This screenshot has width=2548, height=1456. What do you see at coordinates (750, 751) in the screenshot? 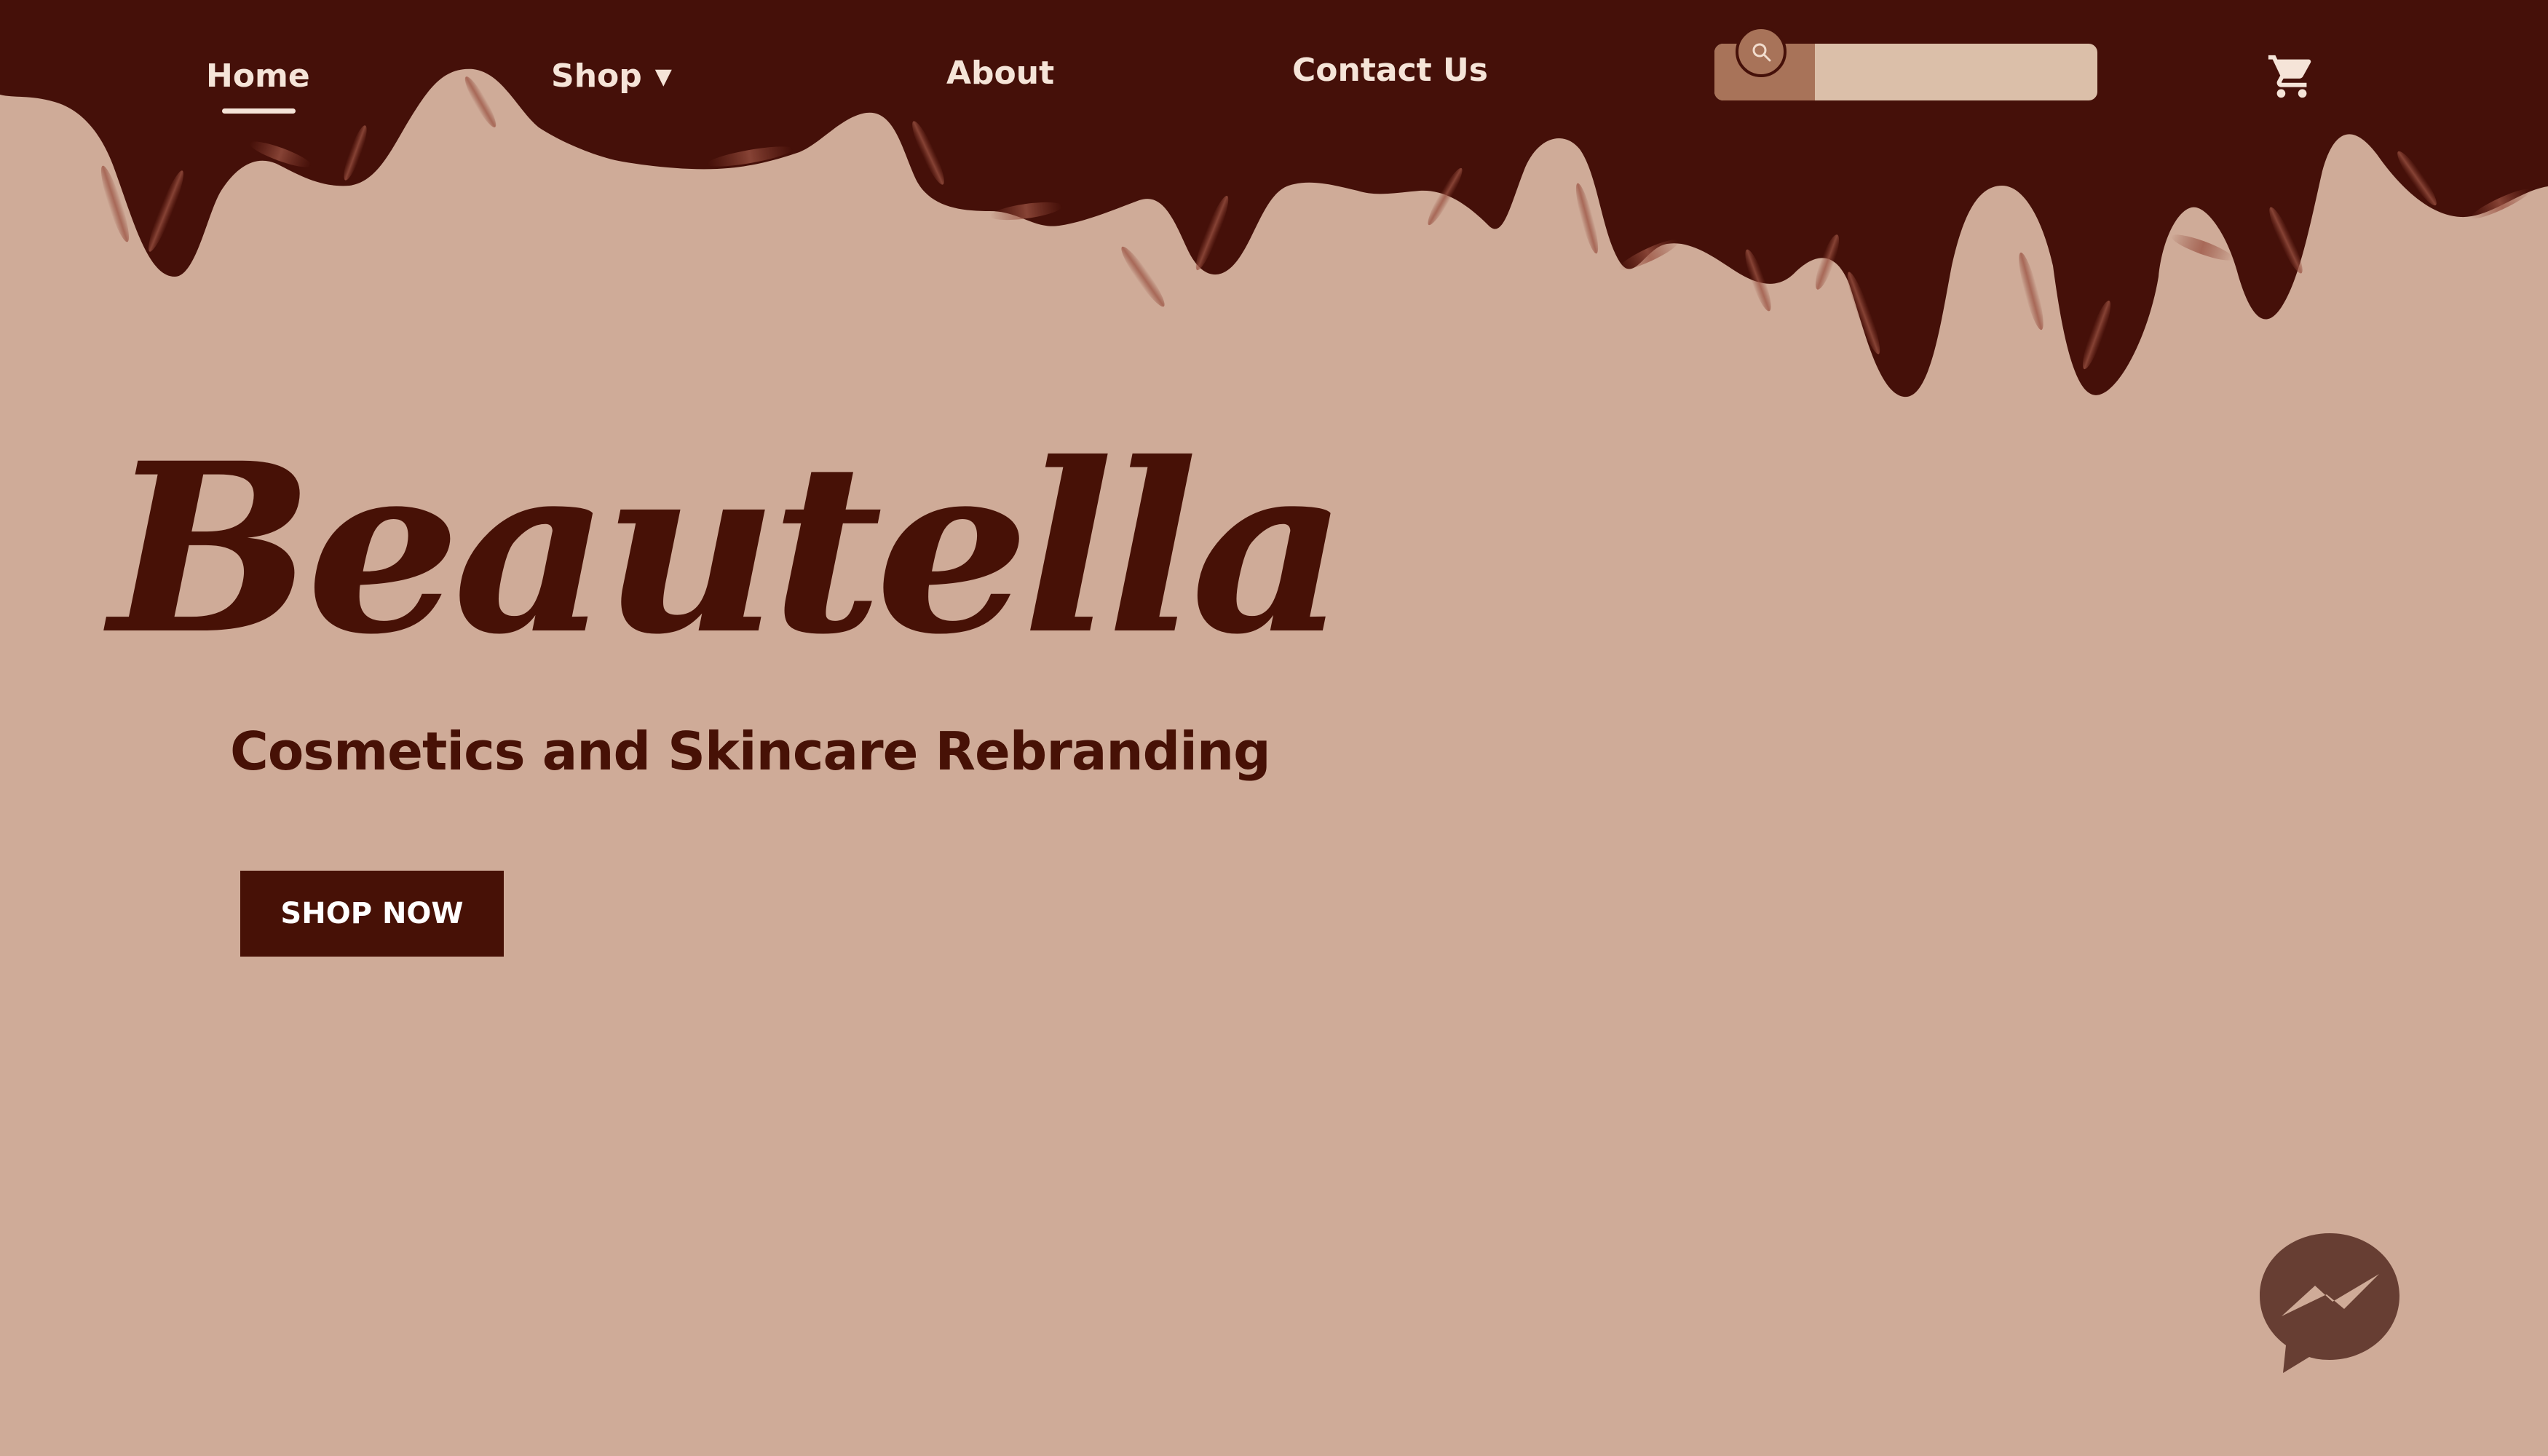
I see `hero-subtitle: Cosmetics and Skincare Rebranding` at bounding box center [750, 751].